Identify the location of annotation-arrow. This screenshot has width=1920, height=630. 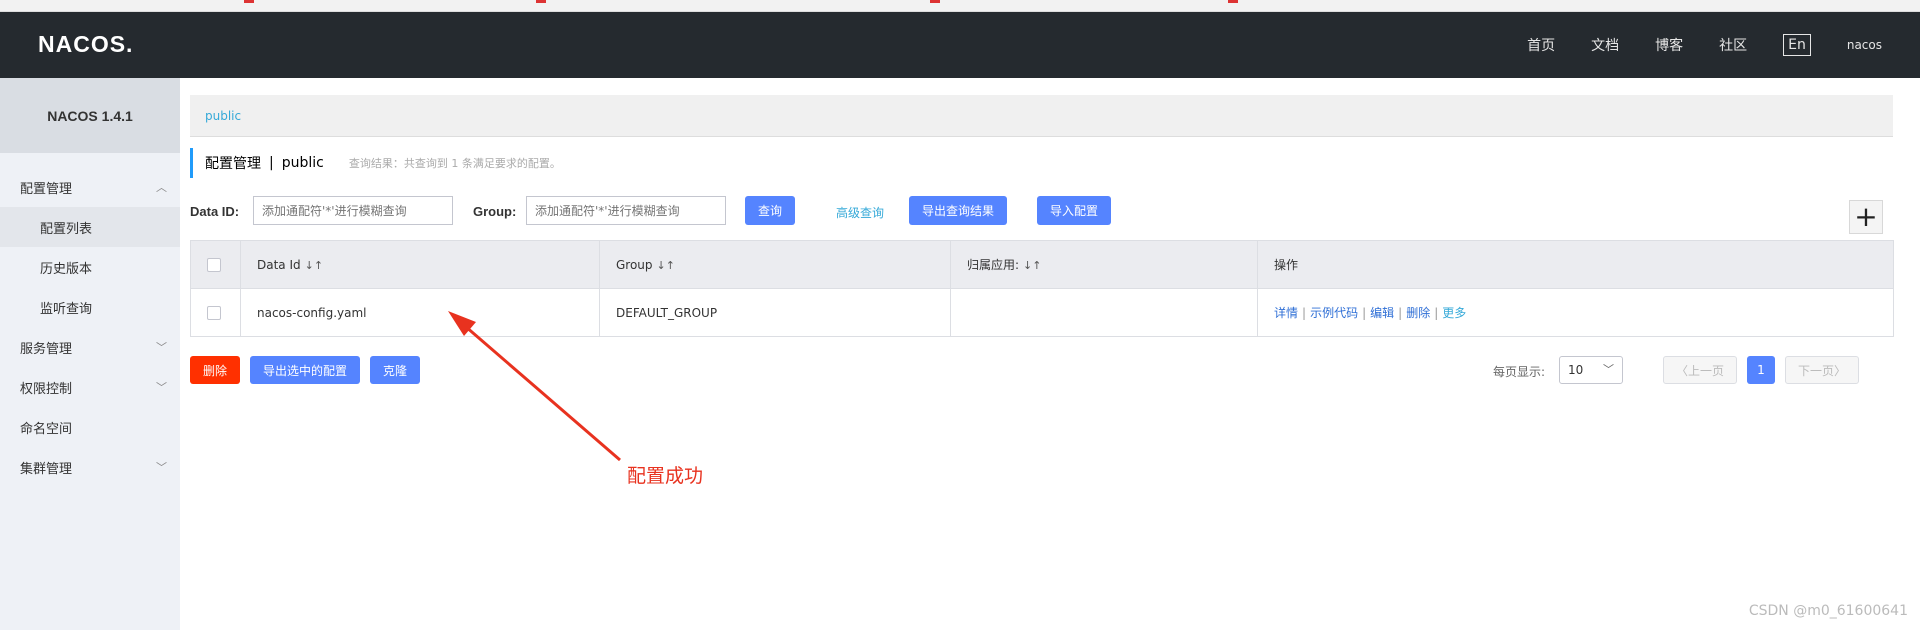
(534, 386).